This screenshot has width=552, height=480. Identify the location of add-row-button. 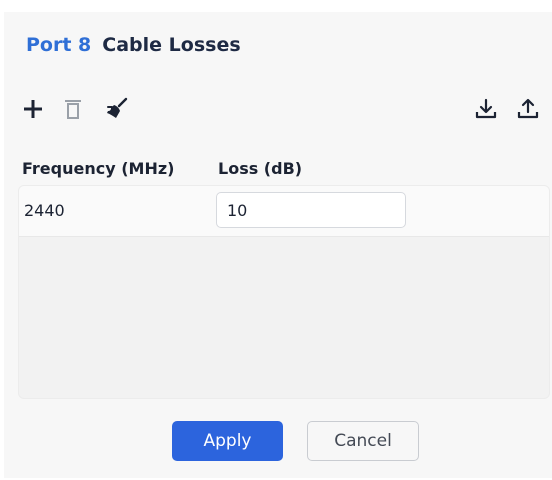
(33, 109).